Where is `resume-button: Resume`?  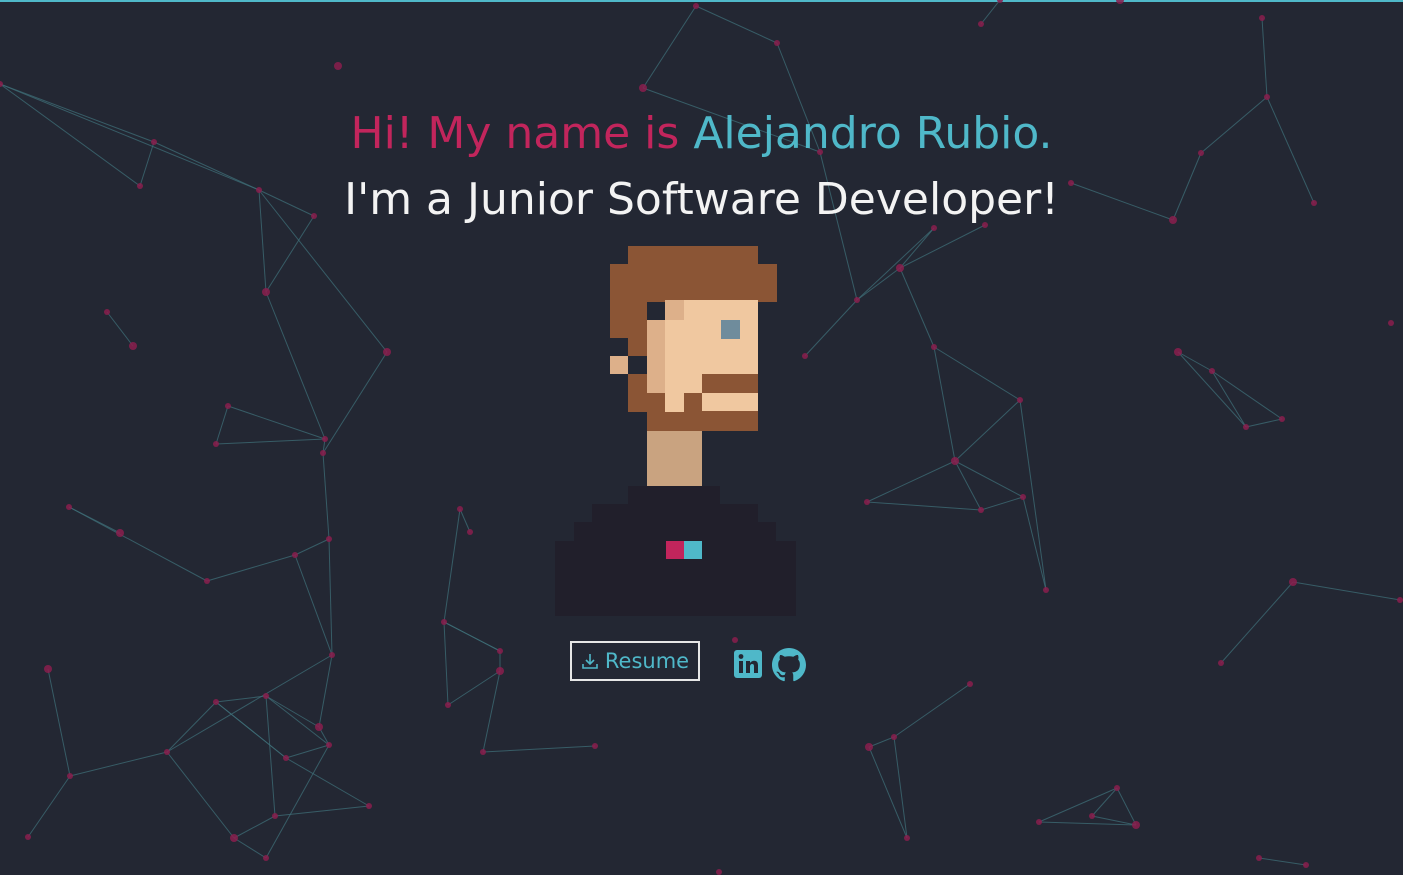
resume-button: Resume is located at coordinates (635, 661).